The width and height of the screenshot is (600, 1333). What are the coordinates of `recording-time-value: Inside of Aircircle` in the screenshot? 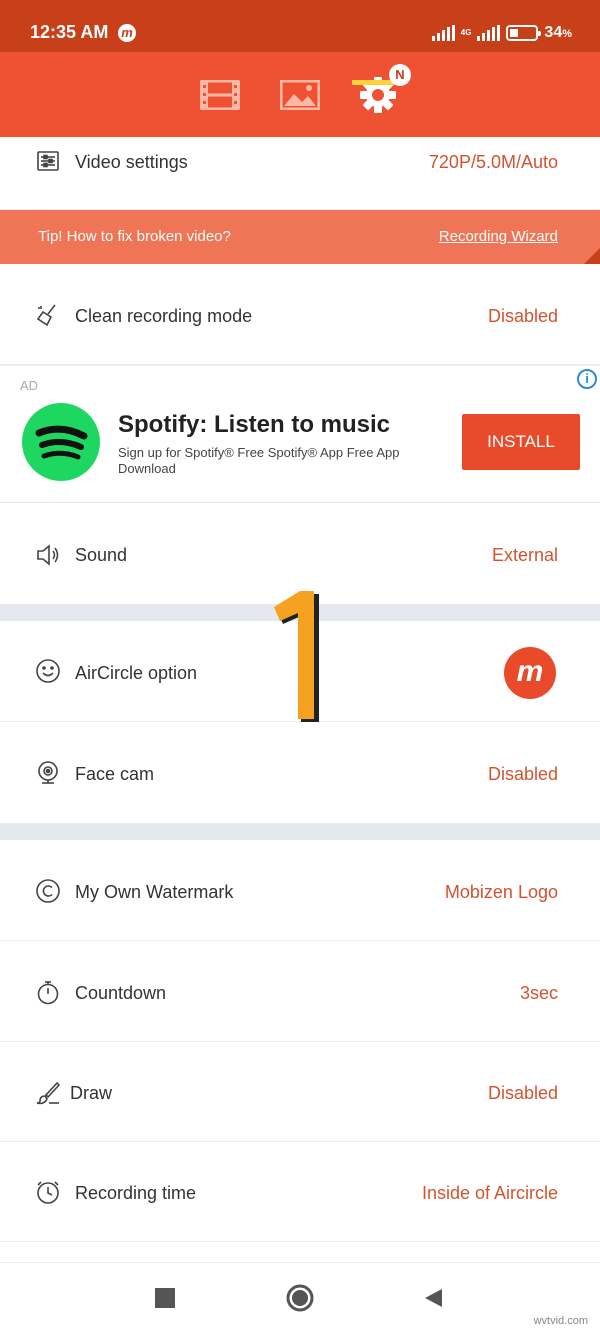 It's located at (489, 1193).